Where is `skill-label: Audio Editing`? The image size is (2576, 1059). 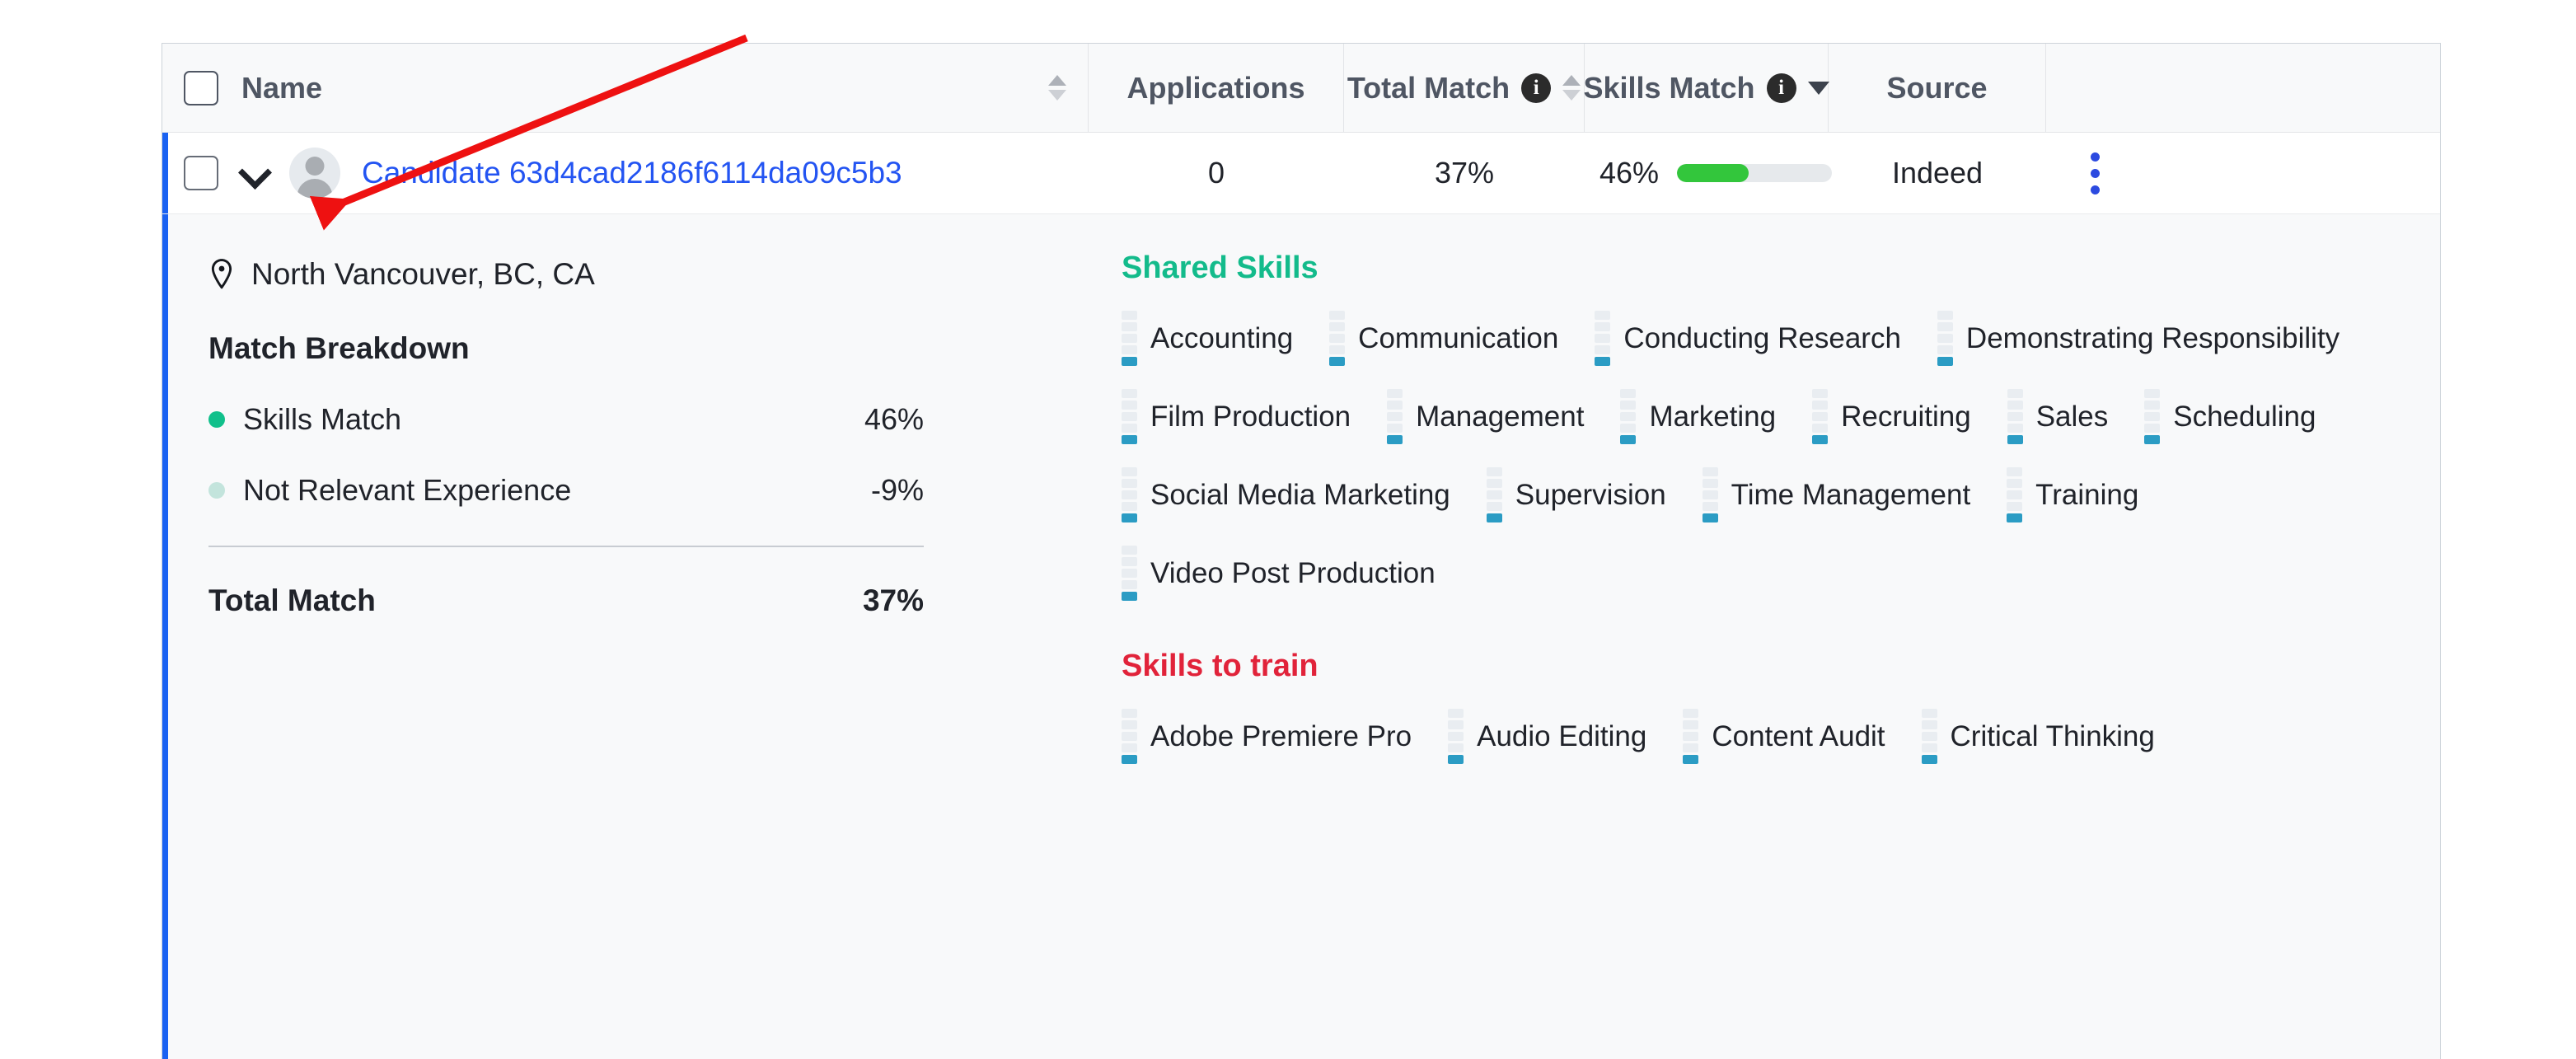
skill-label: Audio Editing is located at coordinates (1562, 735).